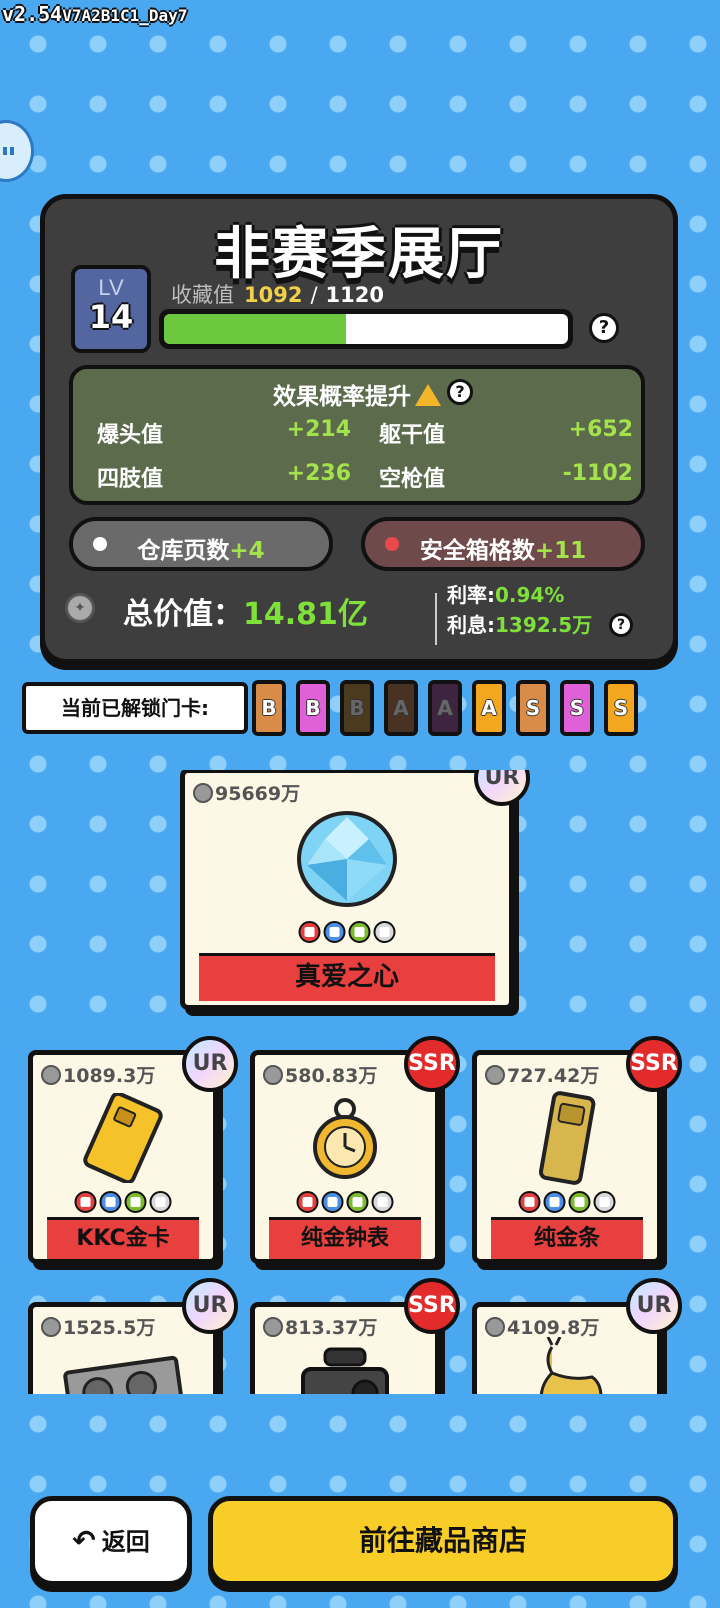 Image resolution: width=720 pixels, height=1608 pixels. What do you see at coordinates (84, 1540) in the screenshot?
I see `back-arrow-icon: ↶` at bounding box center [84, 1540].